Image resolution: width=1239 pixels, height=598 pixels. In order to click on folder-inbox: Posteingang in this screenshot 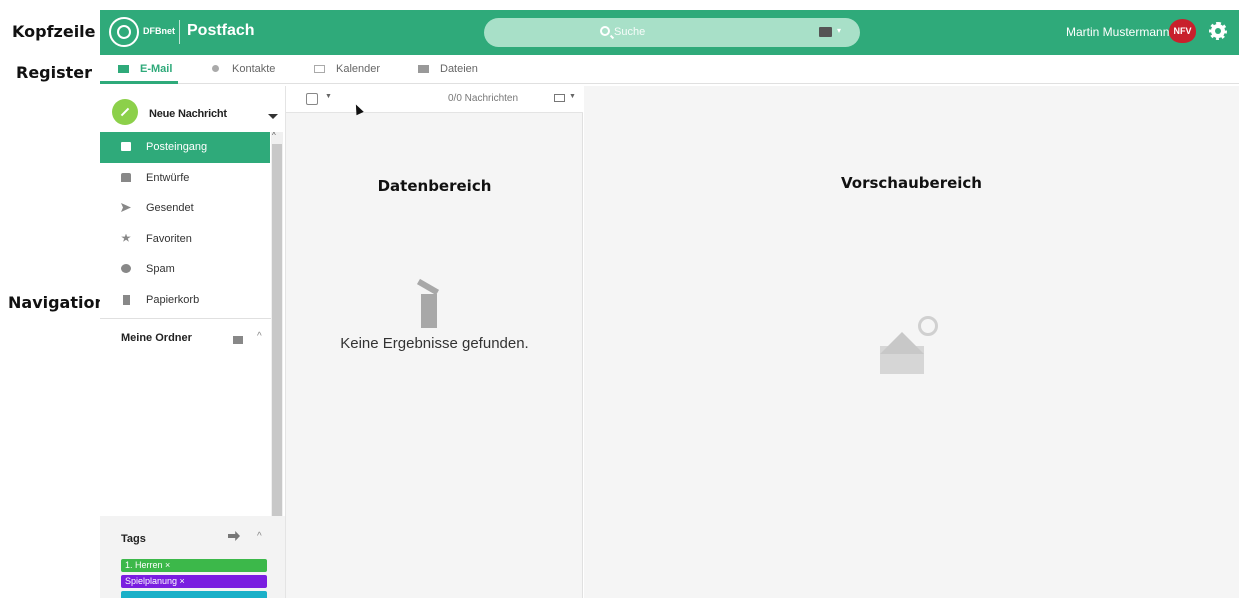, I will do `click(185, 147)`.